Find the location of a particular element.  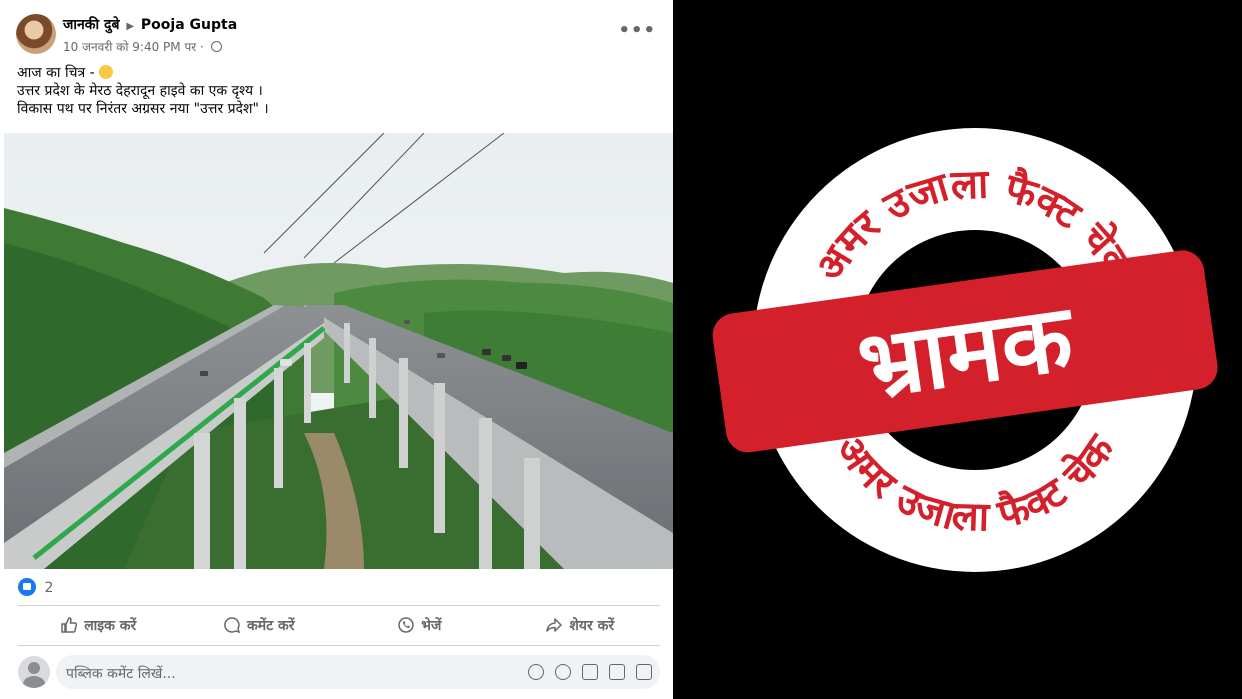

like-reaction-icon is located at coordinates (27, 587).